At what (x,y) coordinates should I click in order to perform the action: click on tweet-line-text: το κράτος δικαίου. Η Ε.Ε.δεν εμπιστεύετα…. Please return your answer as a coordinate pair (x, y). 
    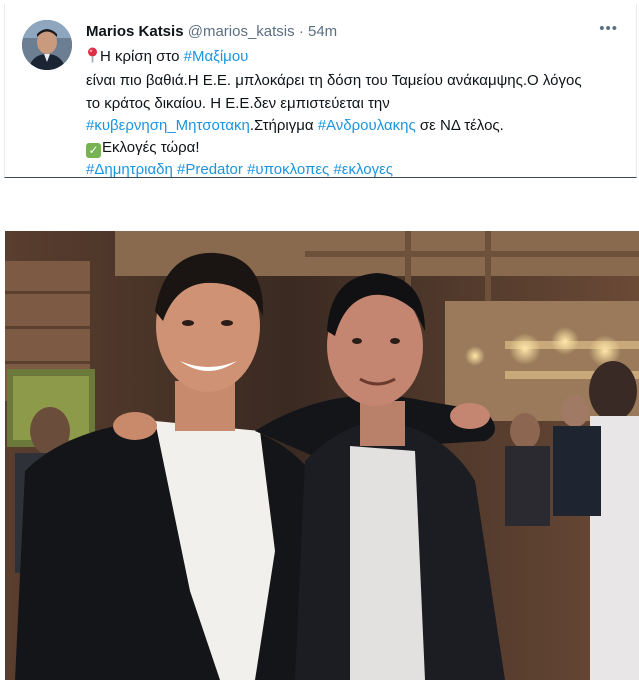
    Looking at the image, I should click on (238, 103).